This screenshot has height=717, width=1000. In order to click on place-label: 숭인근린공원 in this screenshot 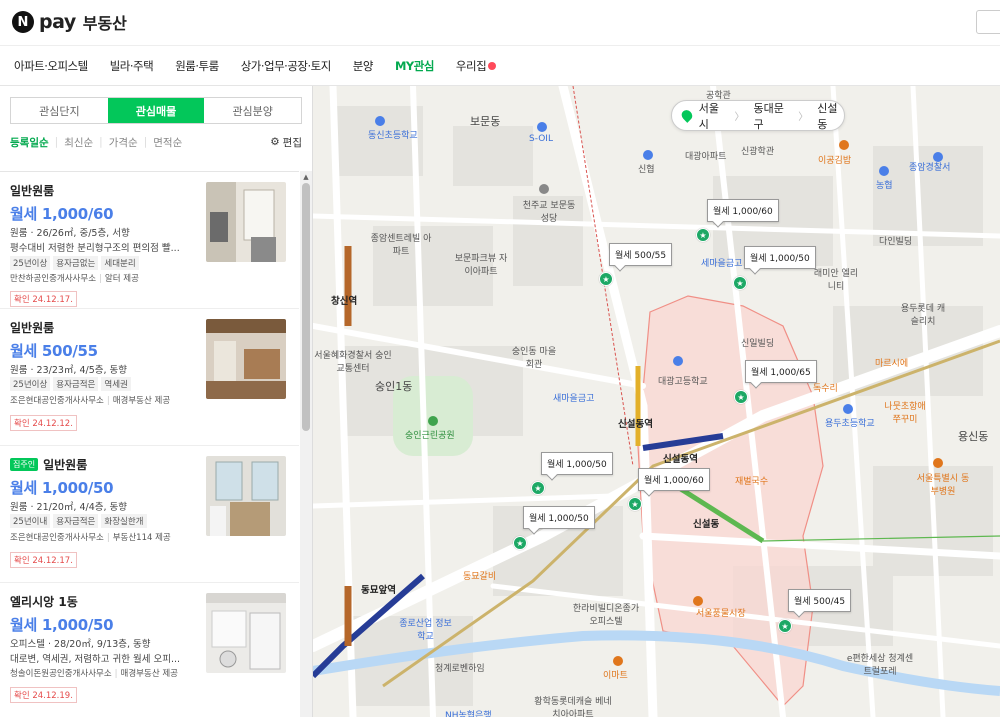, I will do `click(430, 436)`.